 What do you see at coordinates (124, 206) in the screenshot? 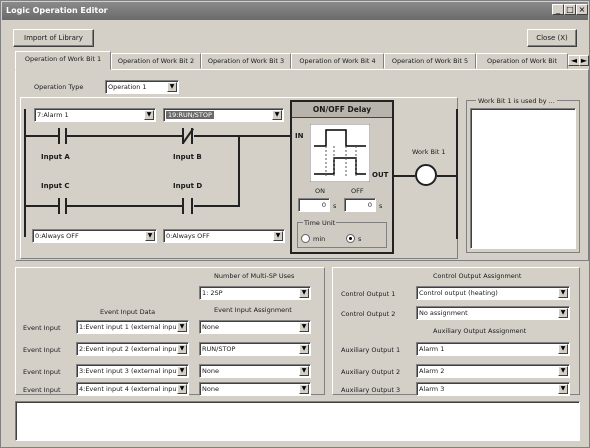
I see `rung-2-wire-b` at bounding box center [124, 206].